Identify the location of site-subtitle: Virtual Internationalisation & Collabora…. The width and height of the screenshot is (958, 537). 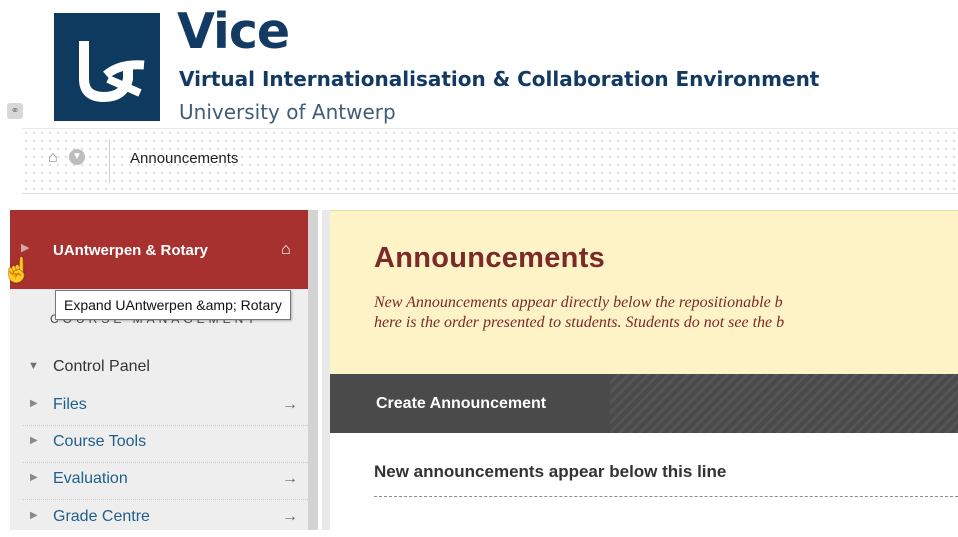
(499, 79).